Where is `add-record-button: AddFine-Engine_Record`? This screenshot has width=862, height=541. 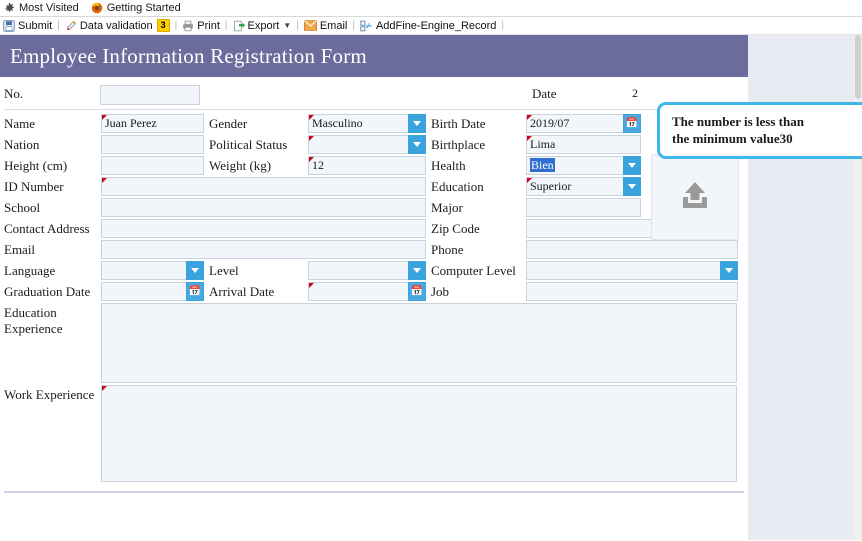 add-record-button: AddFine-Engine_Record is located at coordinates (428, 26).